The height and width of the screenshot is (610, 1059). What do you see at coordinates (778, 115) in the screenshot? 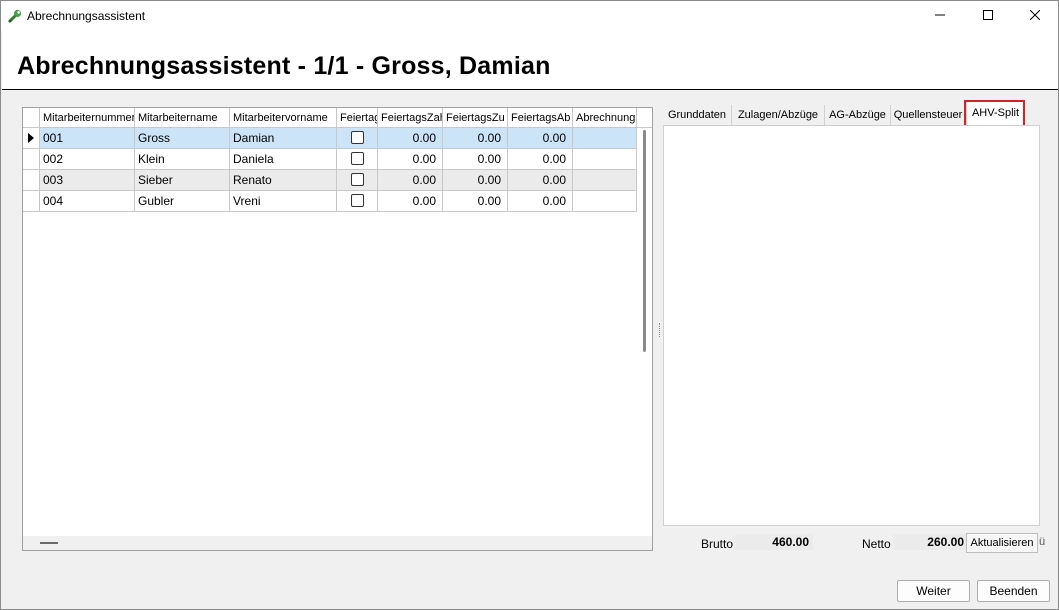
I see `tab-zulagen-abzuege: Zulagen/Abzüge` at bounding box center [778, 115].